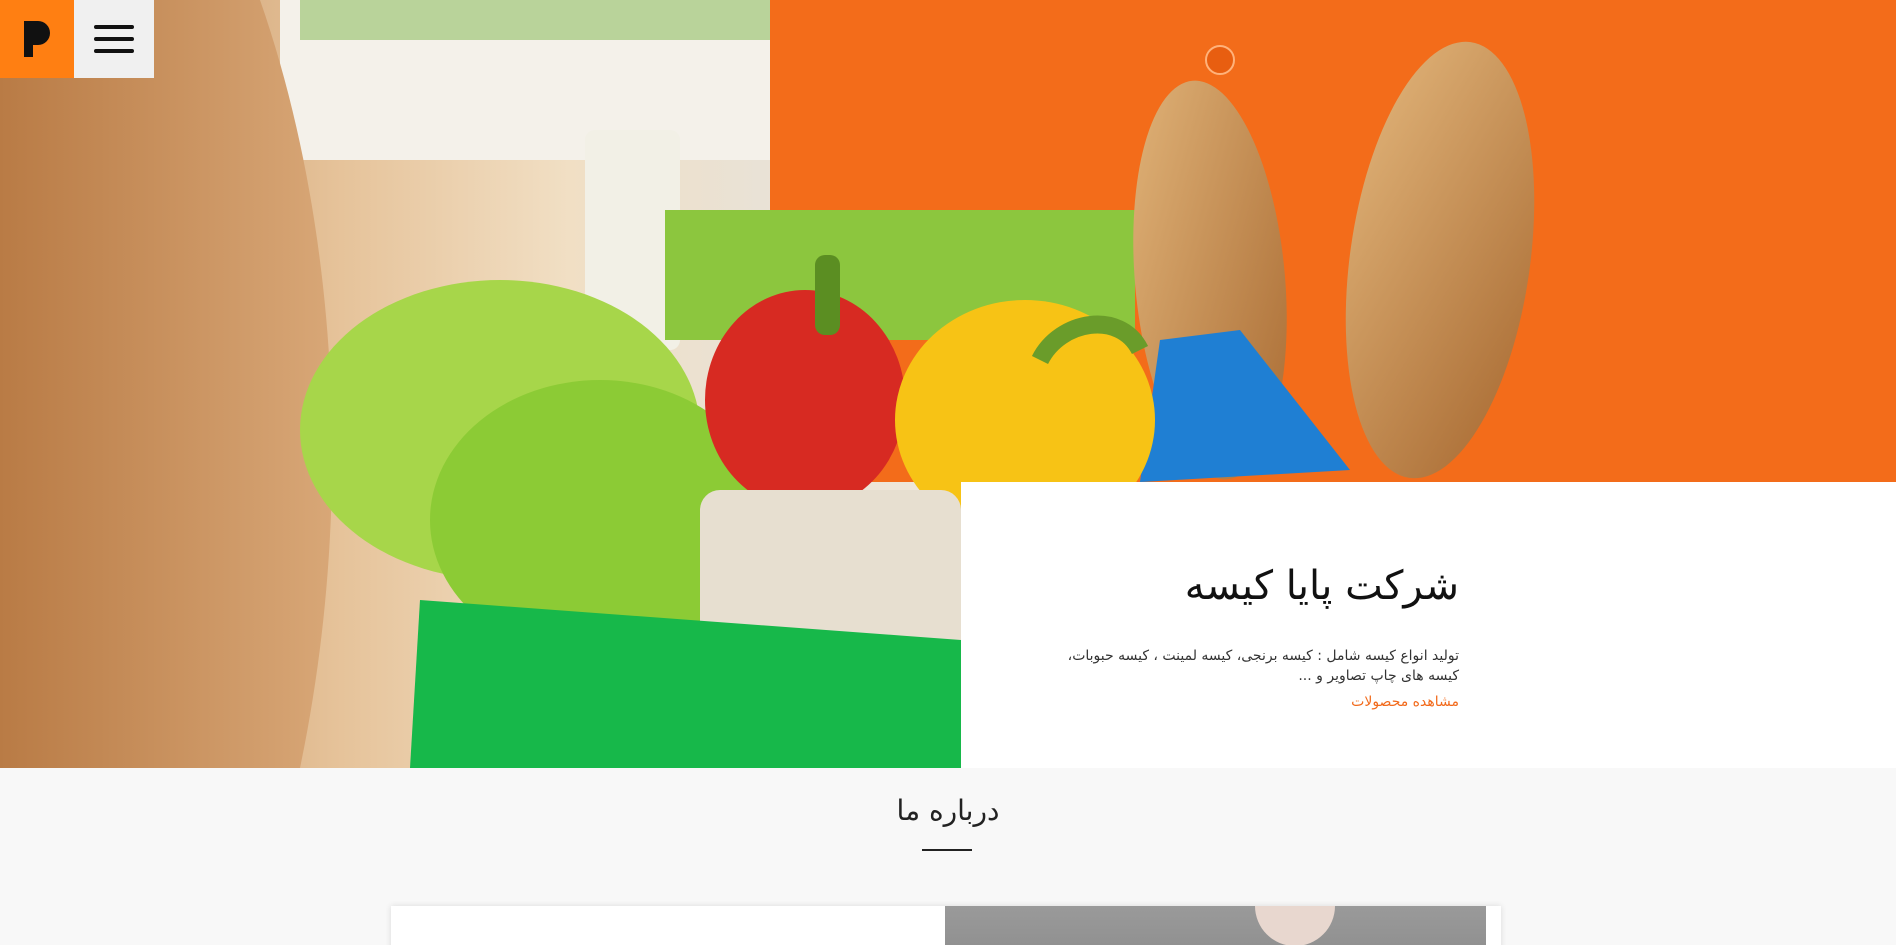 The width and height of the screenshot is (1896, 945). Describe the element at coordinates (1321, 586) in the screenshot. I see `hero-title: شرکت پایا کیسه` at that location.